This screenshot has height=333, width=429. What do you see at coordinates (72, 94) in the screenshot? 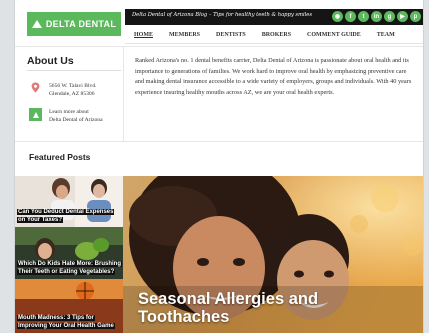
I see `address-line-2: Glendale, AZ 85306` at bounding box center [72, 94].